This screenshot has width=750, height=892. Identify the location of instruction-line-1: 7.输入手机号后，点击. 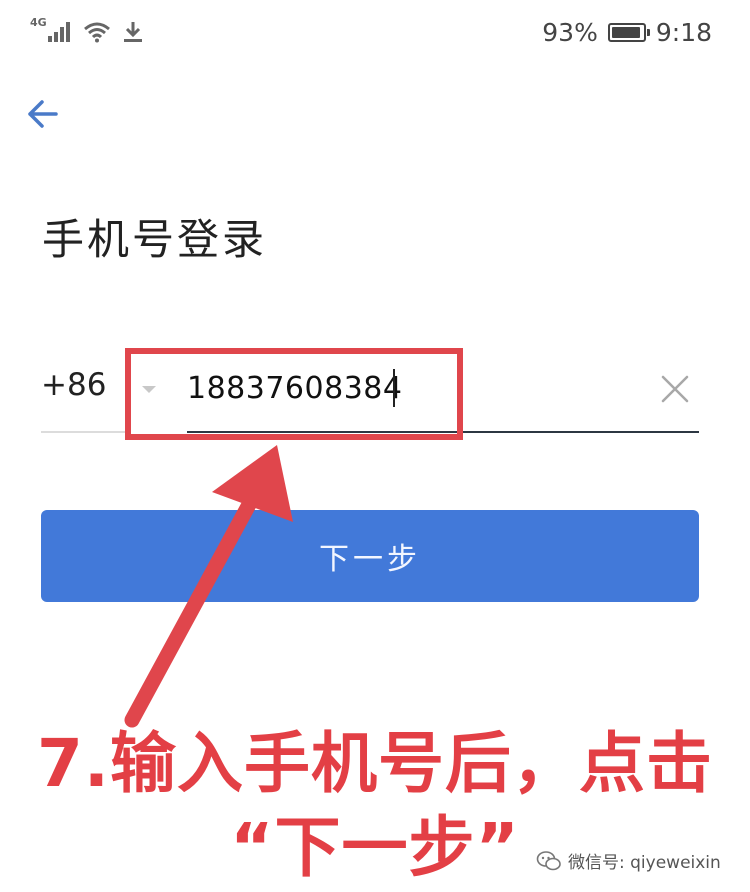
(375, 763).